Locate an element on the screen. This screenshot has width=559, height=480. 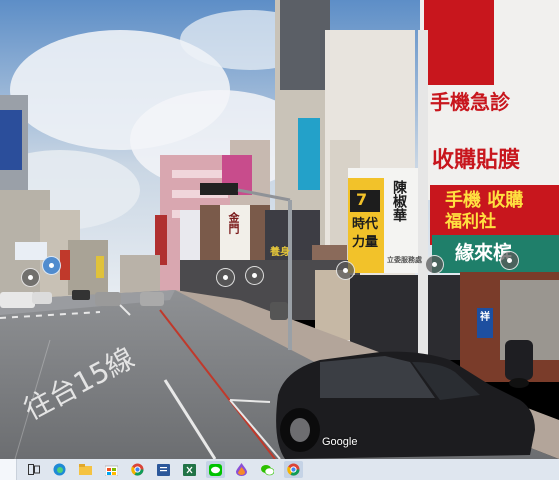
paint-icon is located at coordinates (241, 469).